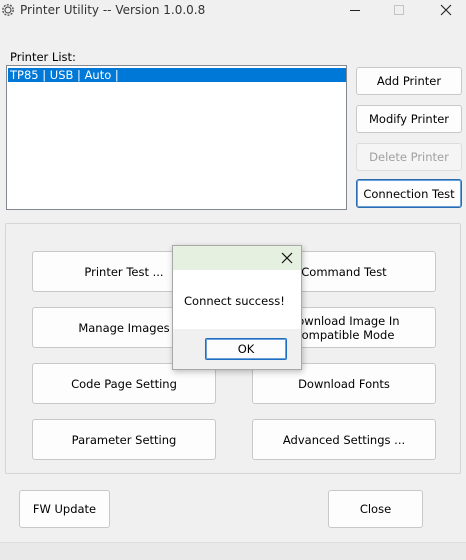 Image resolution: width=466 pixels, height=560 pixels. I want to click on minimize-button, so click(355, 11).